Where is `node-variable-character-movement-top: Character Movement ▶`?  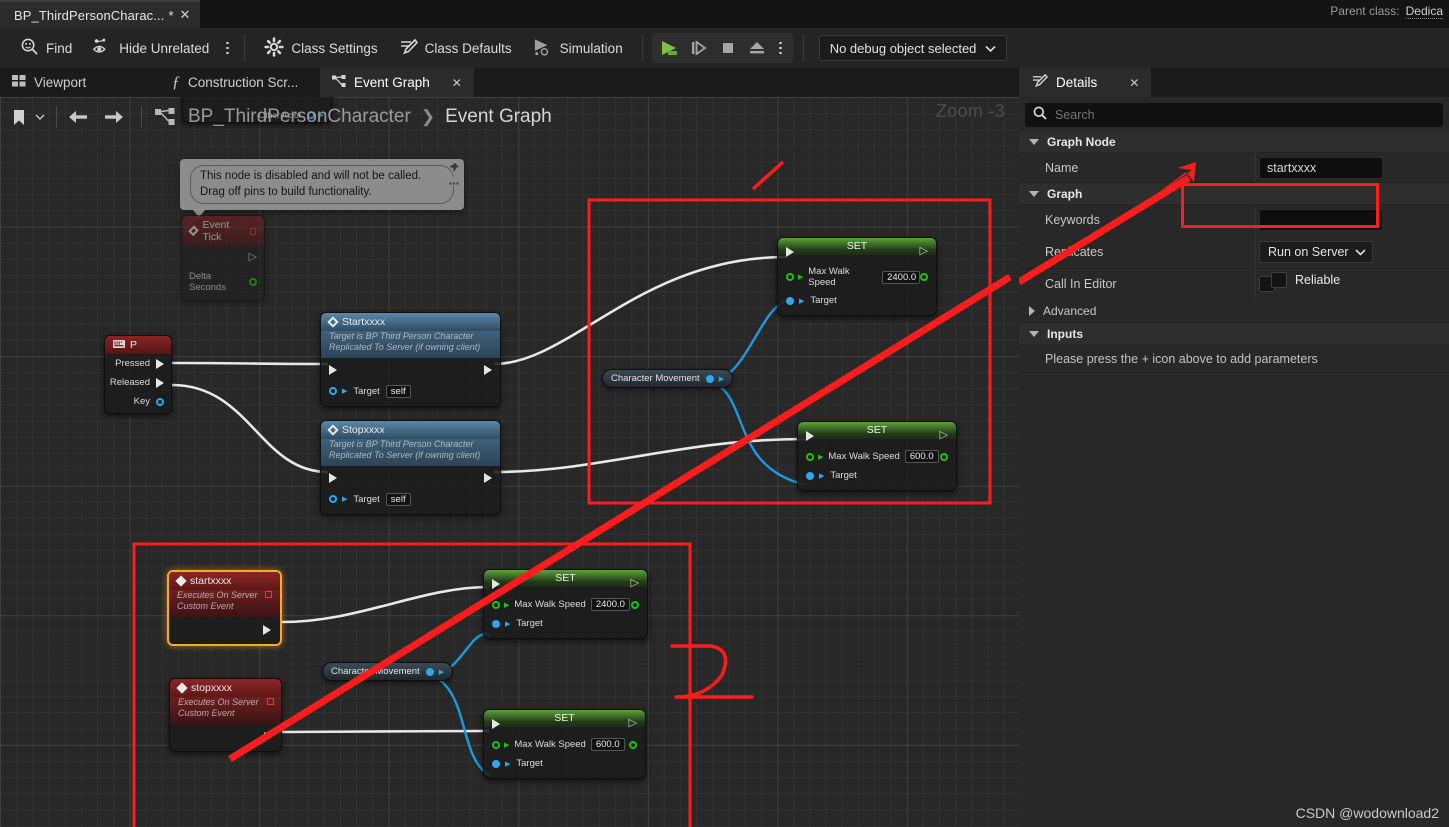
node-variable-character-movement-top: Character Movement ▶ is located at coordinates (668, 378).